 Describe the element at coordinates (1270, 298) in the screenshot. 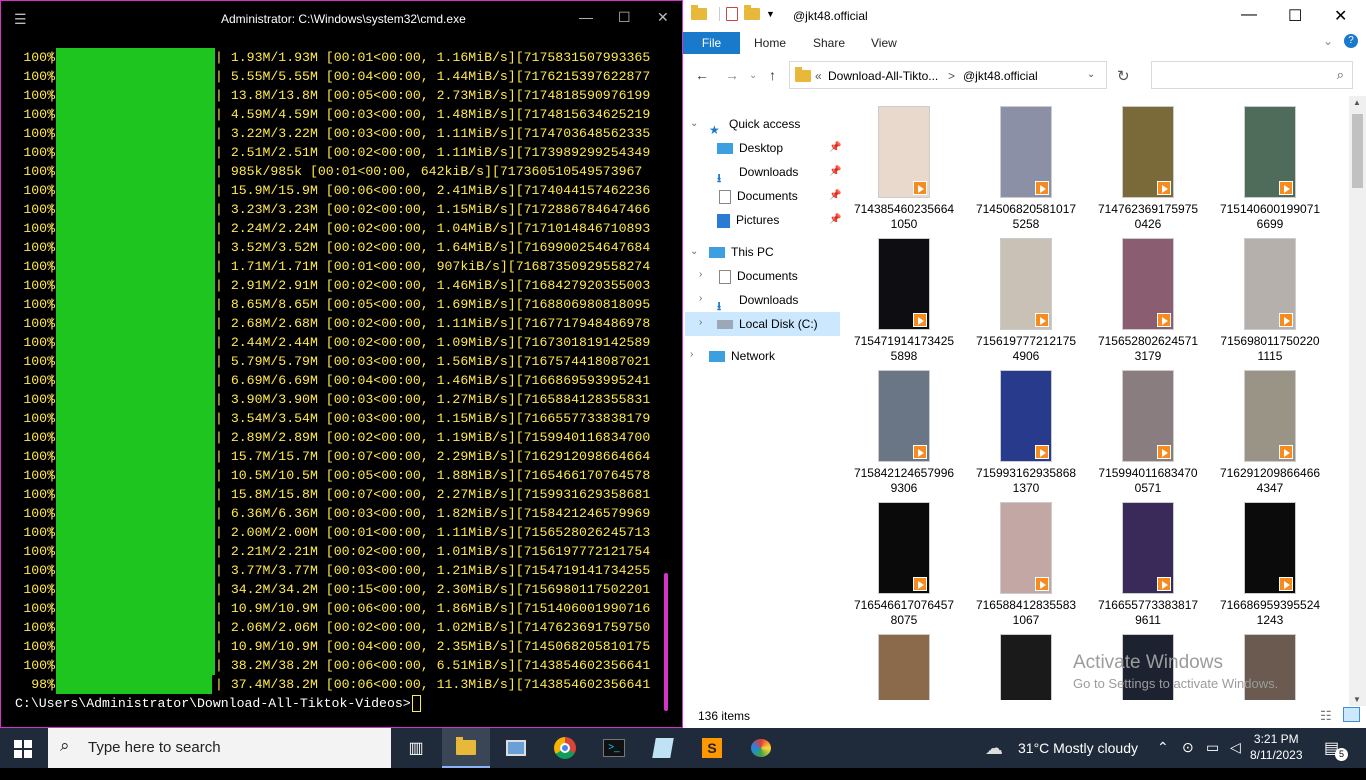

I see `video-file-tile: 715698011750220 1115` at that location.